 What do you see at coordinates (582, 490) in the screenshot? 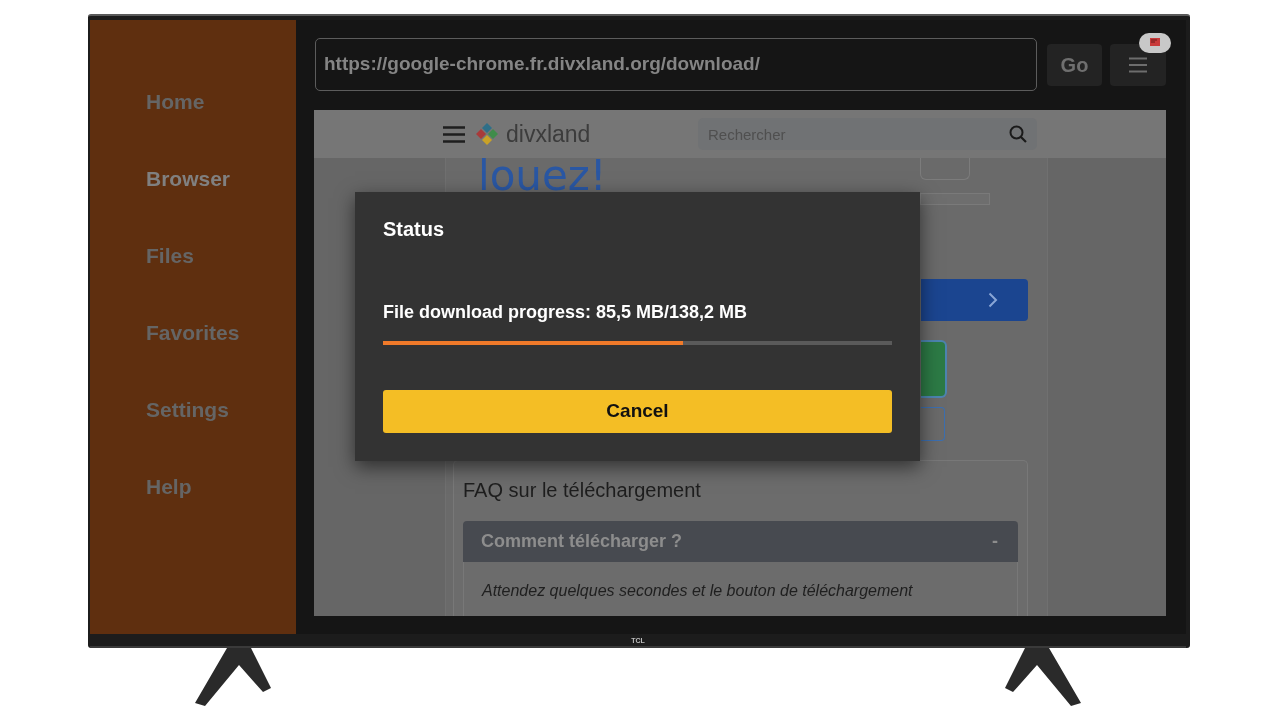
I see `faq-title: FAQ sur le téléchargement` at bounding box center [582, 490].